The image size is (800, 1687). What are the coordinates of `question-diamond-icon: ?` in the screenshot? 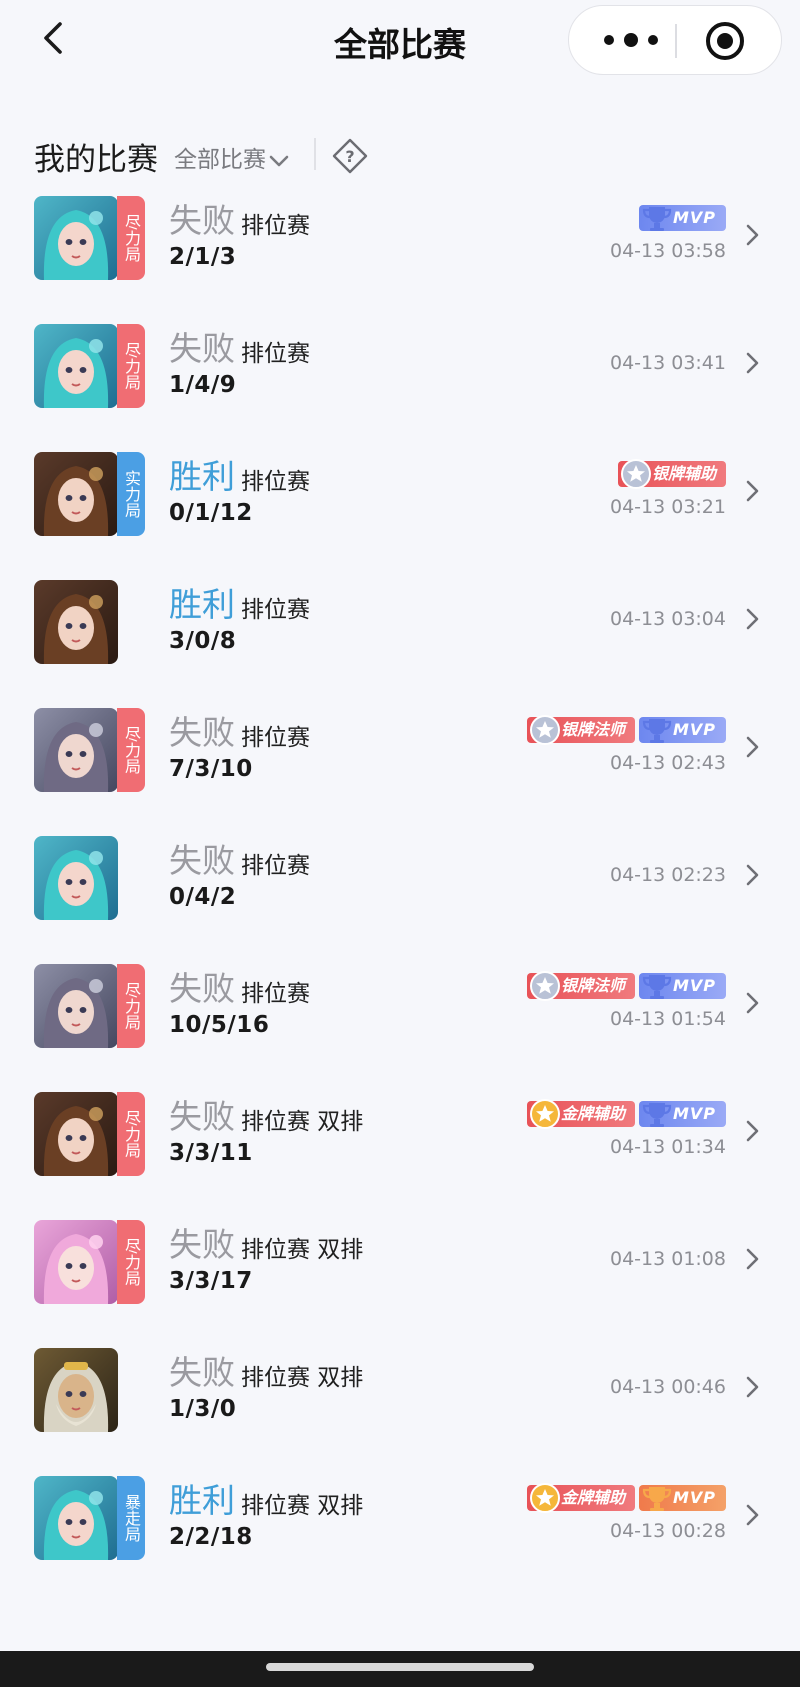 It's located at (350, 156).